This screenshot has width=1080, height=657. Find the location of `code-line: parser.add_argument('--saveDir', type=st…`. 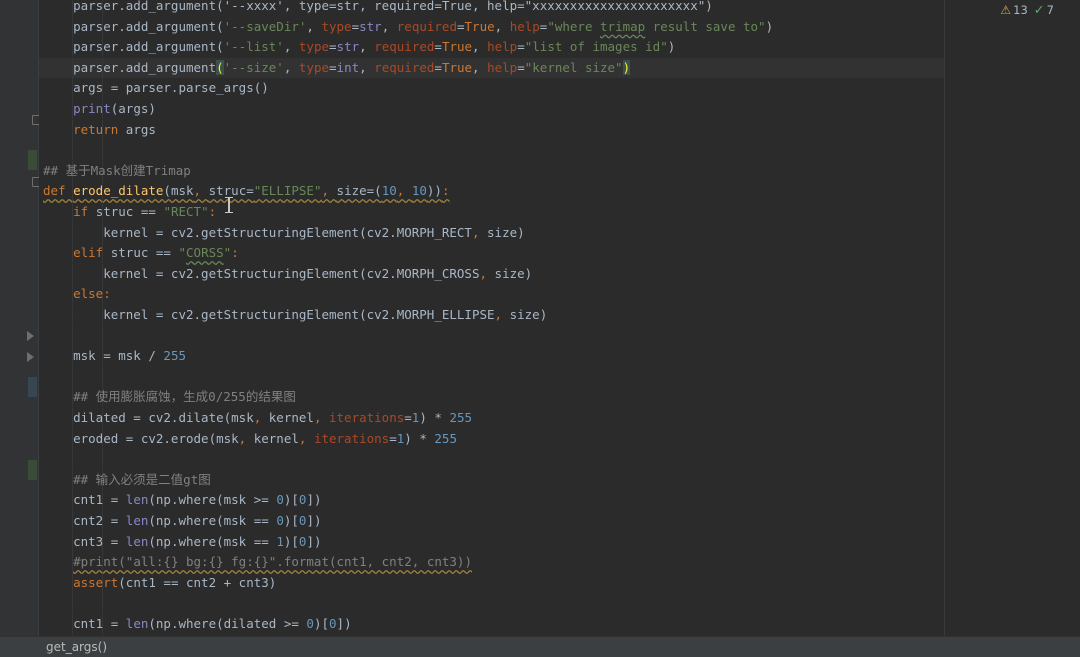

code-line: parser.add_argument('--saveDir', type=st… is located at coordinates (491, 26).